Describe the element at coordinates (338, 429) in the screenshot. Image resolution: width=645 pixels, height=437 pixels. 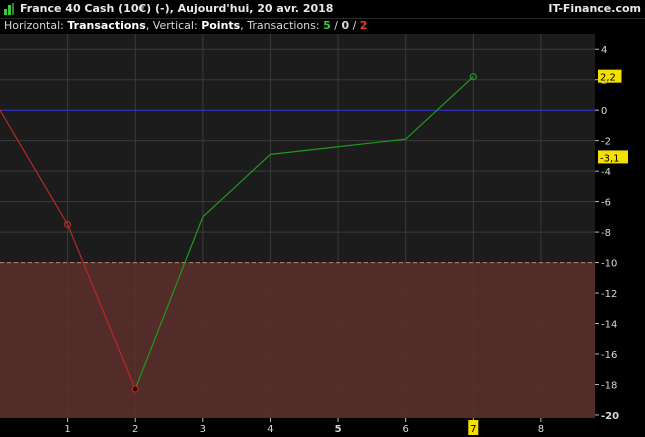
I see `x-tick-label: 5` at that location.